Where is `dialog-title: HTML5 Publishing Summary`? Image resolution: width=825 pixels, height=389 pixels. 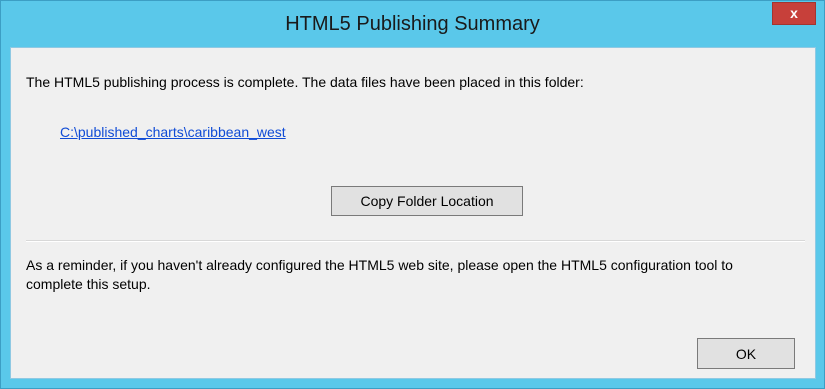
dialog-title: HTML5 Publishing Summary is located at coordinates (412, 24).